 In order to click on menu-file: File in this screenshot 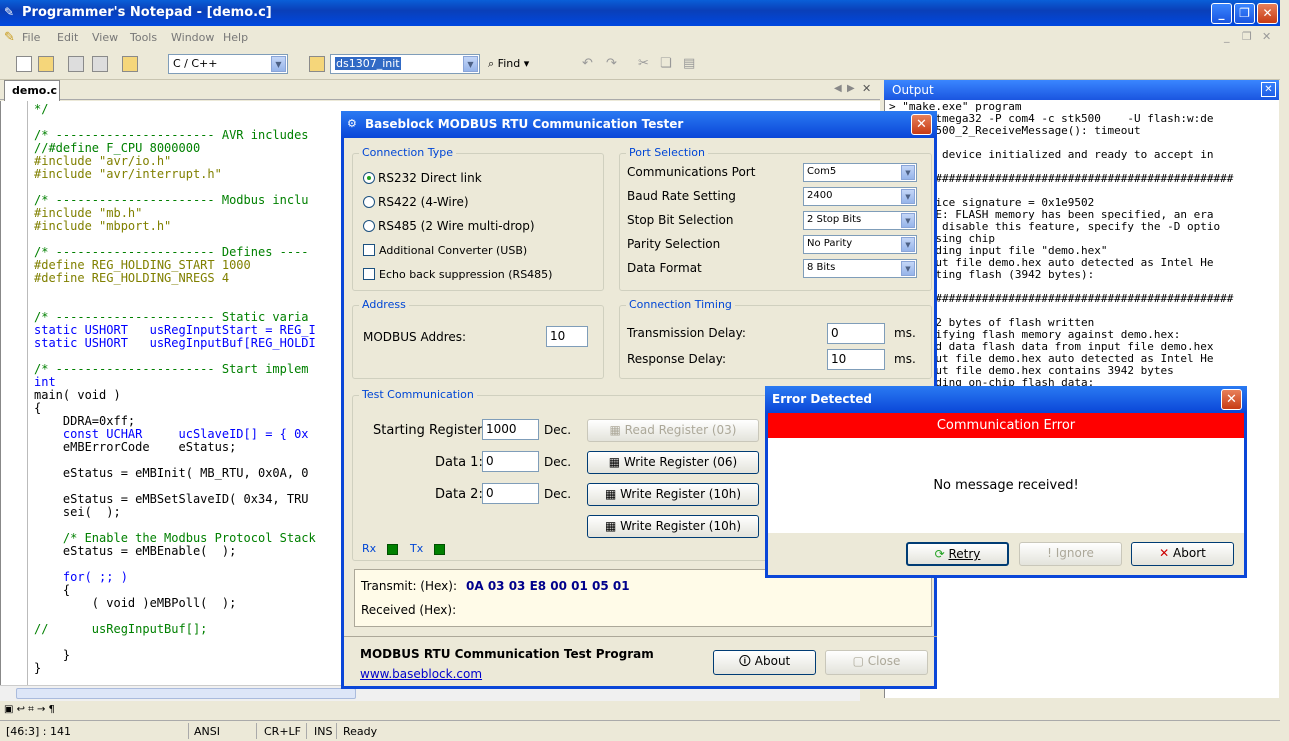, I will do `click(31, 37)`.